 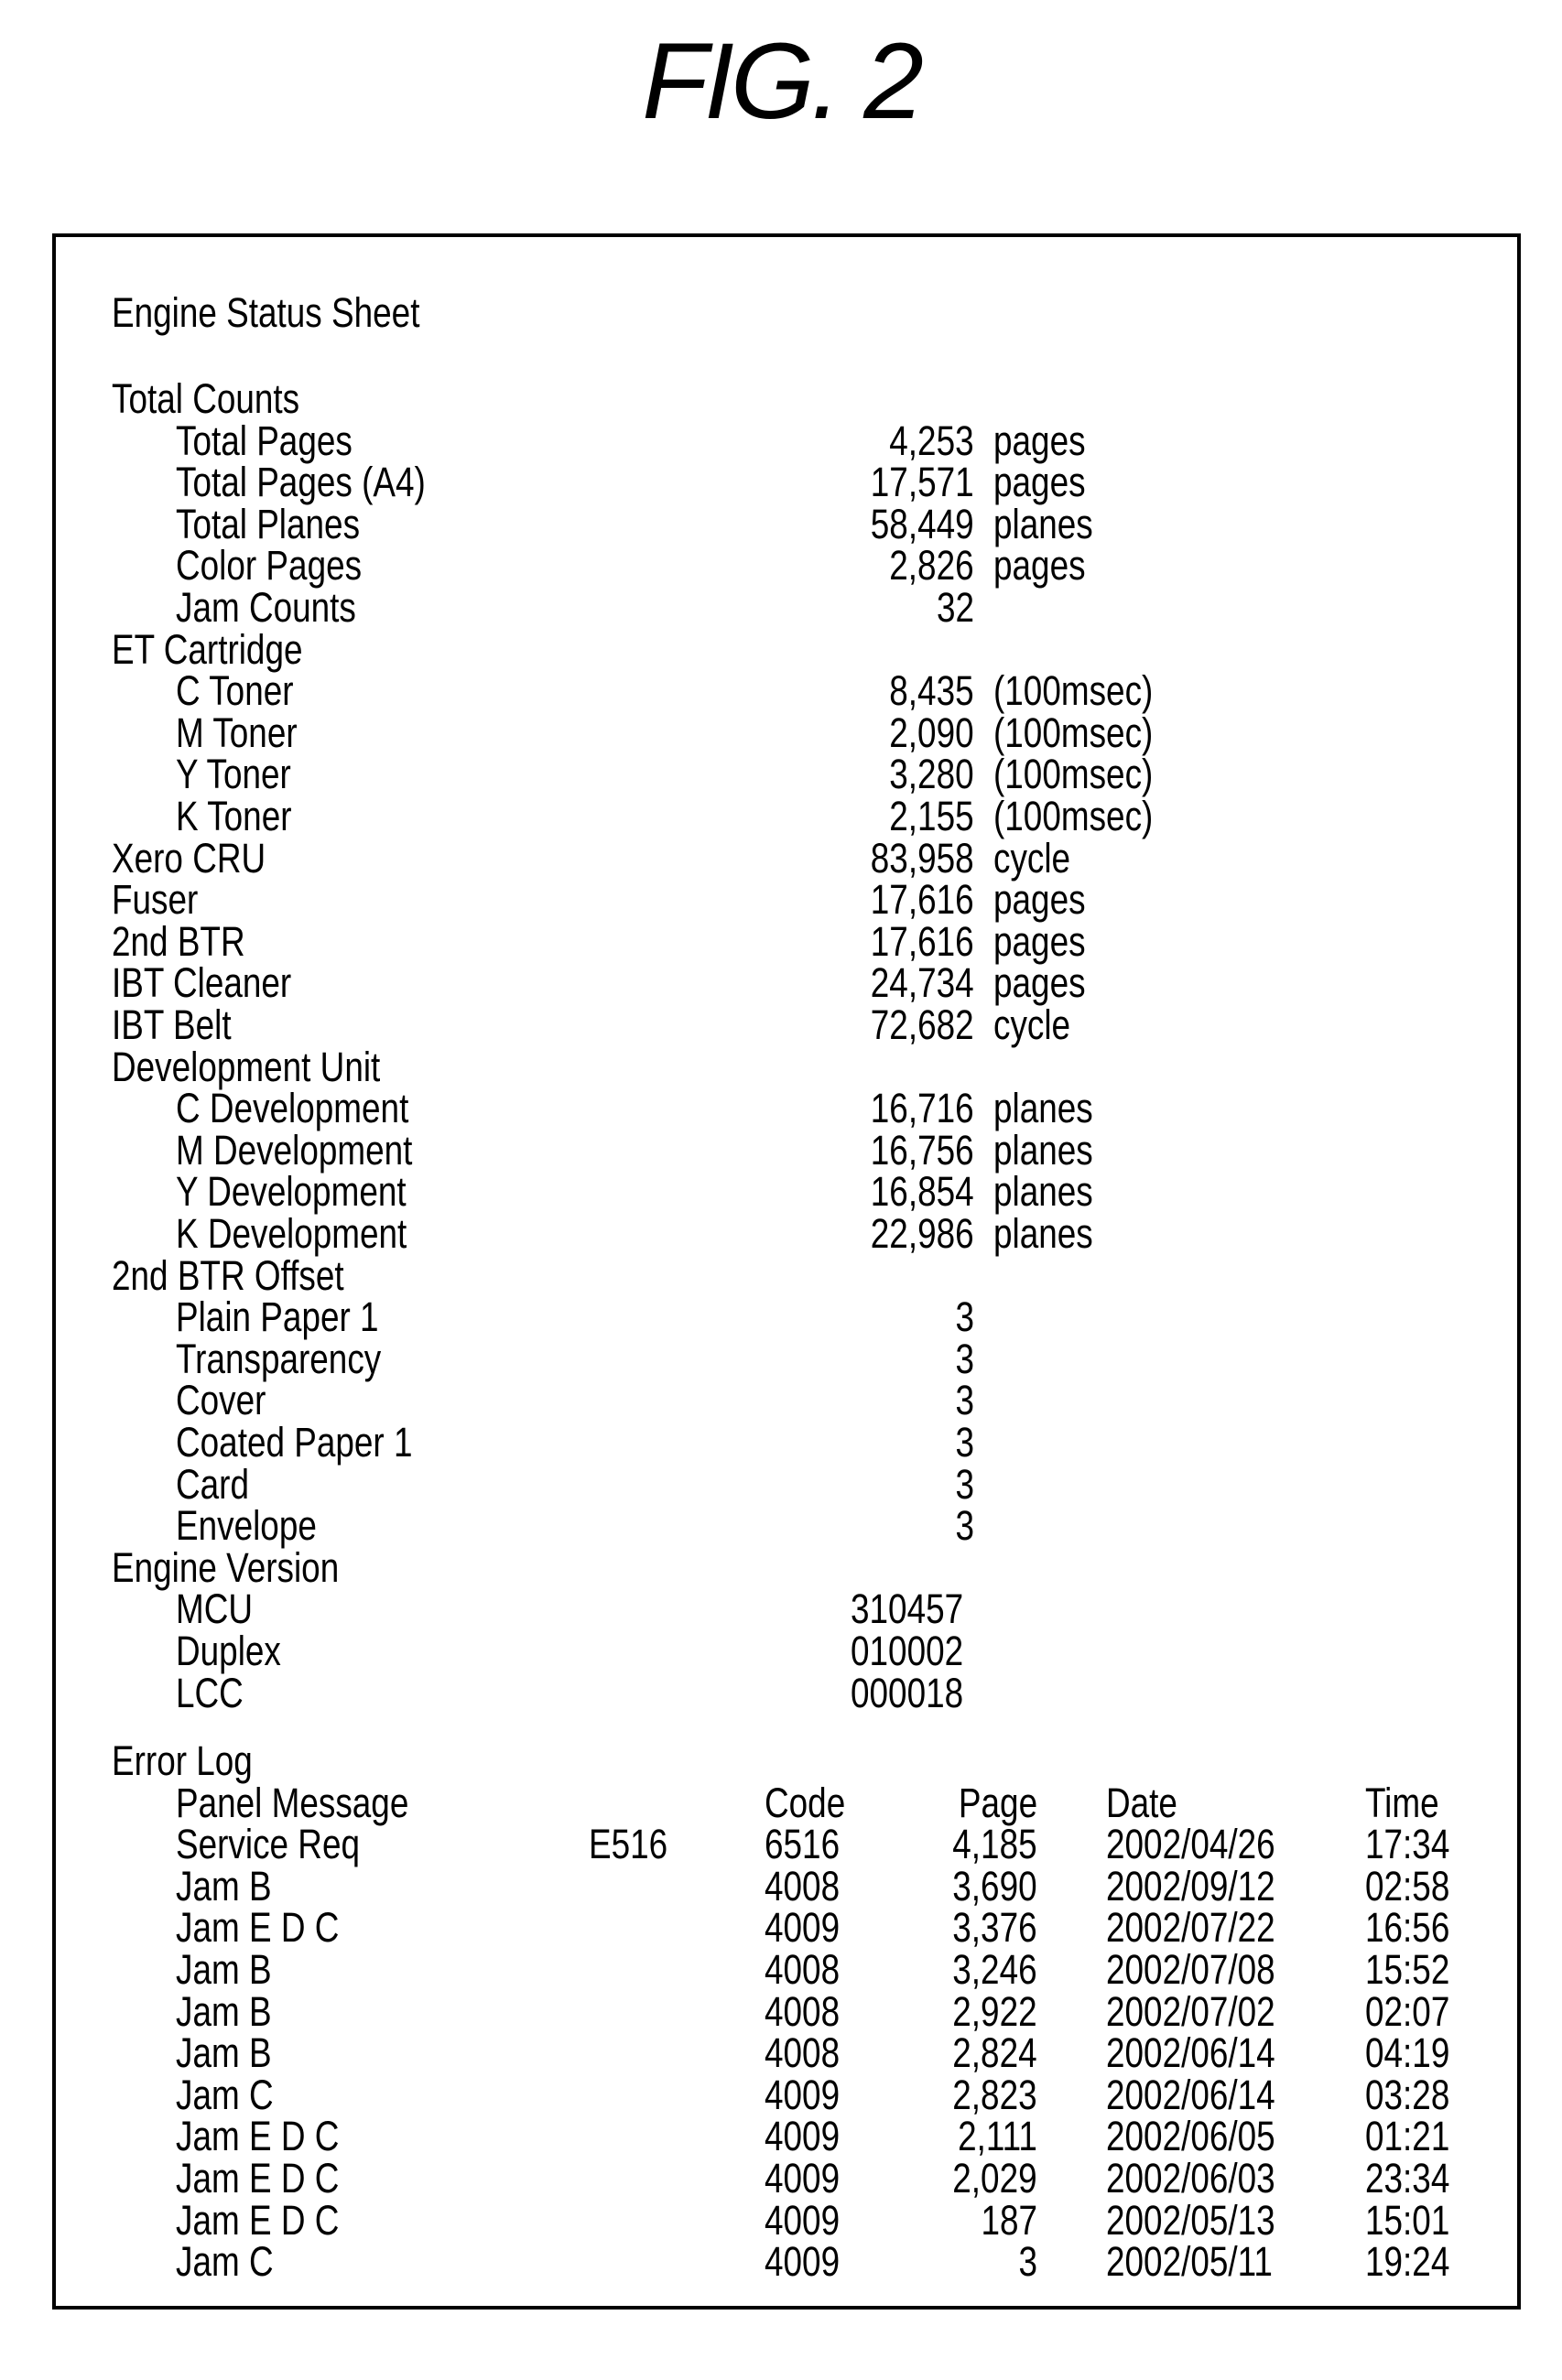 What do you see at coordinates (1027, 2262) in the screenshot?
I see `error-page: 3` at bounding box center [1027, 2262].